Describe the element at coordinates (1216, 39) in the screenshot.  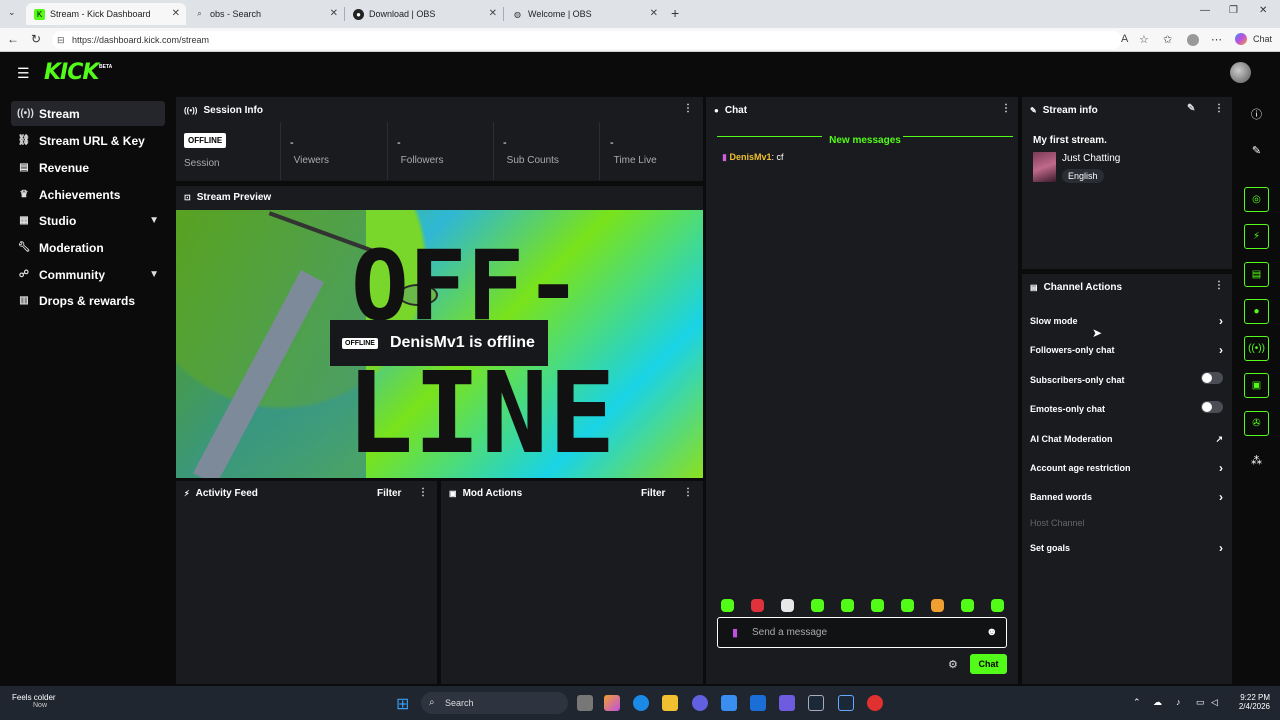
I see `more-icon: ⋯` at that location.